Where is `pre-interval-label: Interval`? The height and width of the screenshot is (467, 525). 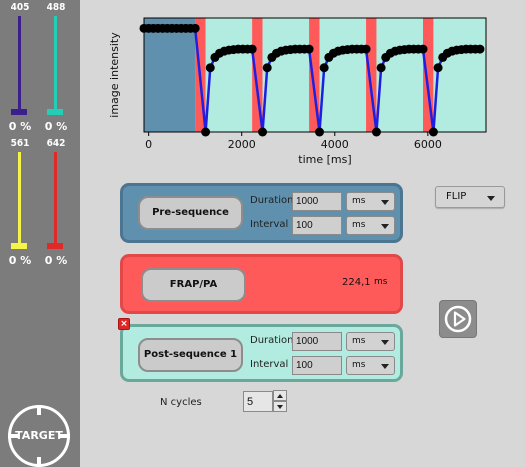
pre-interval-label: Interval is located at coordinates (269, 224).